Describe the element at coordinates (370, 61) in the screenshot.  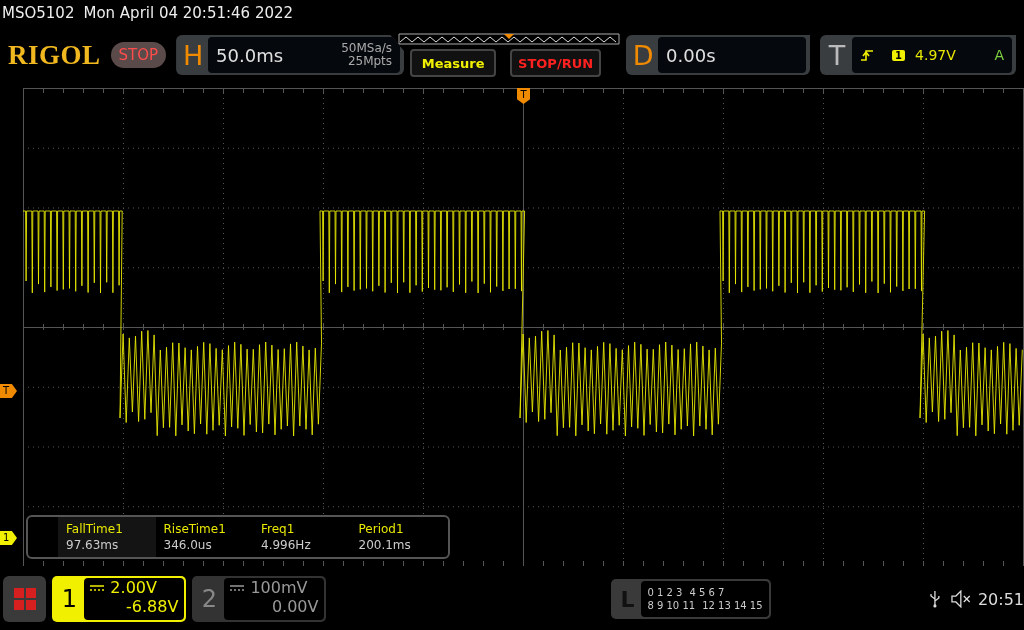
I see `memory-depth: 25Mpts` at that location.